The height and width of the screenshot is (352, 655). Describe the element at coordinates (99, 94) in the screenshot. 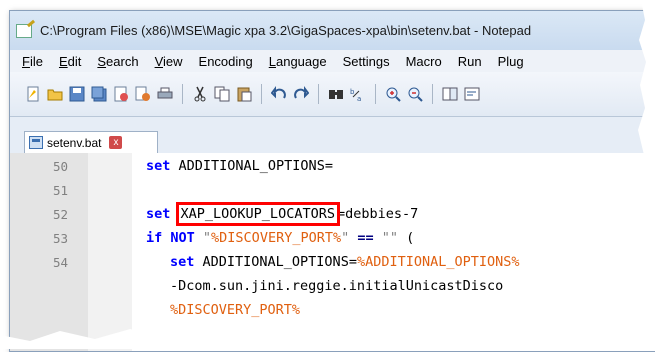

I see `save-all-icon` at that location.